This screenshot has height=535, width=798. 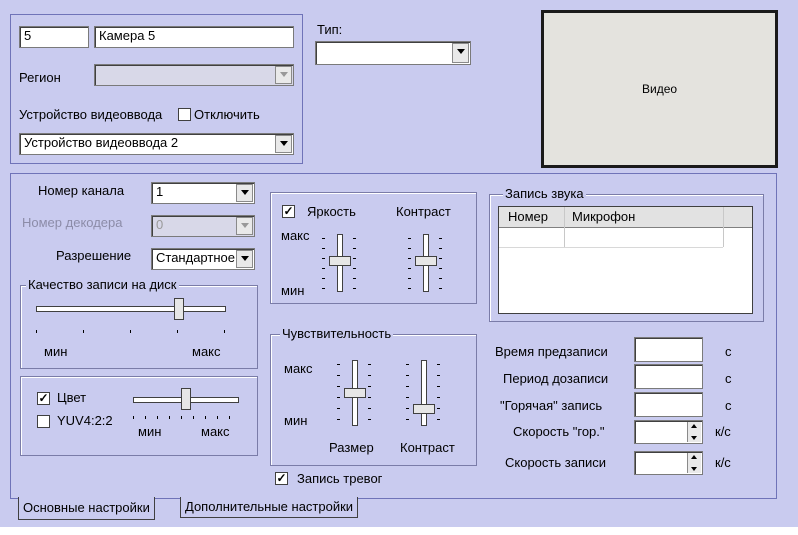 I want to click on quality-min-label: мин, so click(x=56, y=351).